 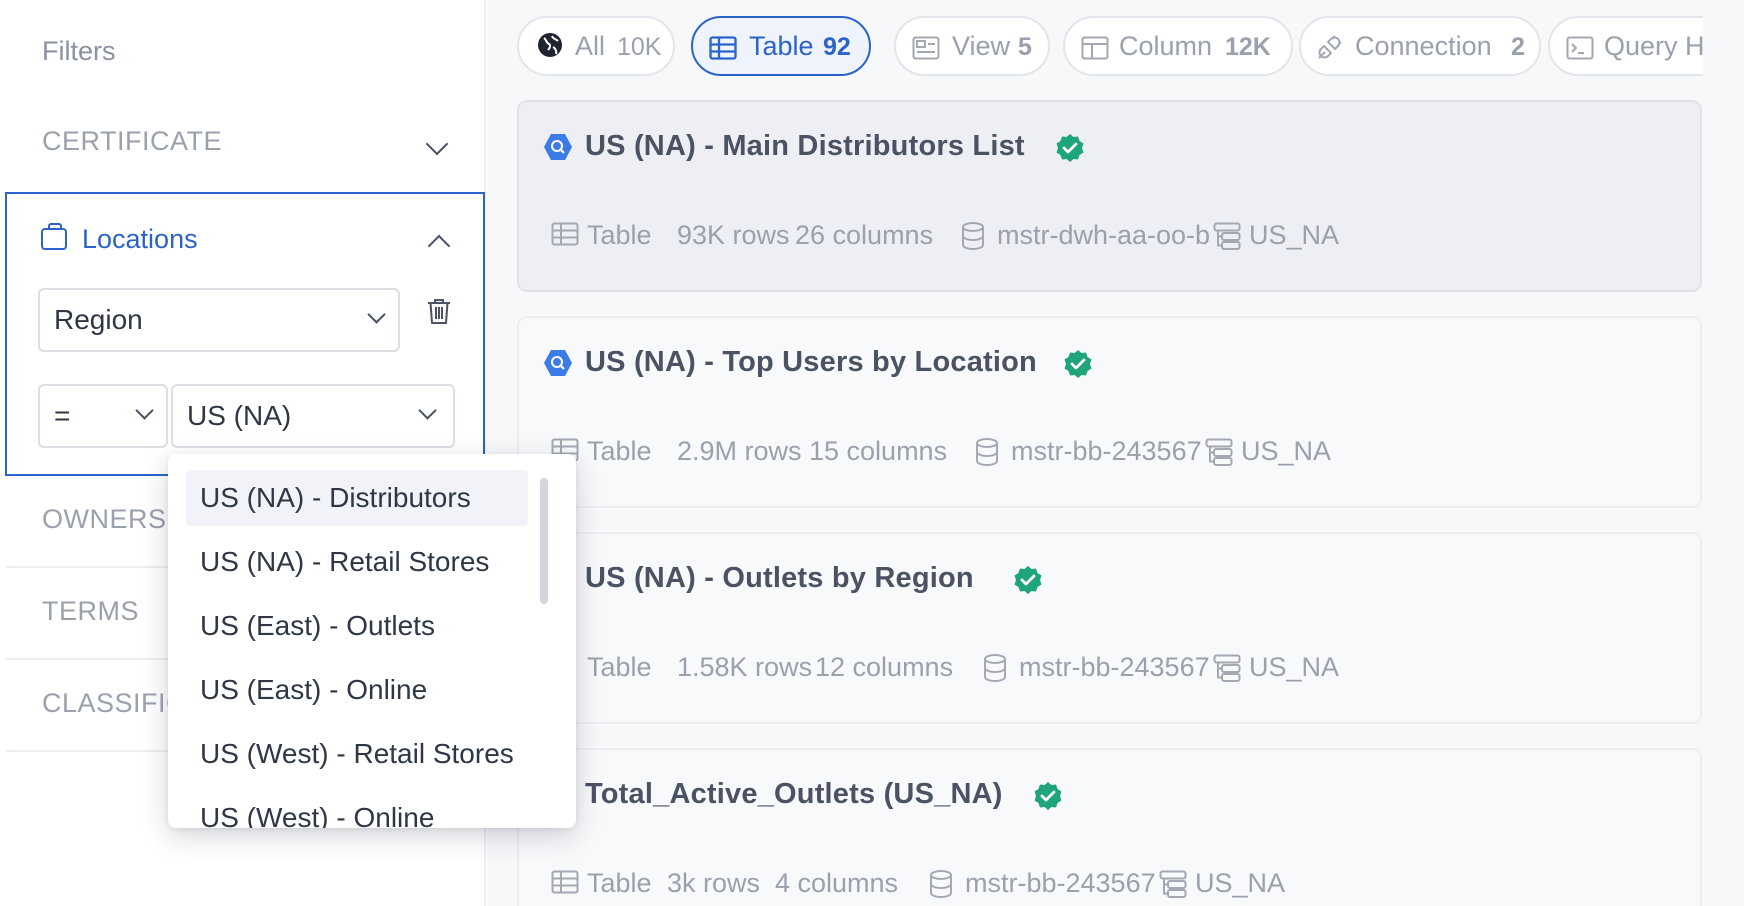 I want to click on result-columns: 4 columns, so click(x=837, y=883).